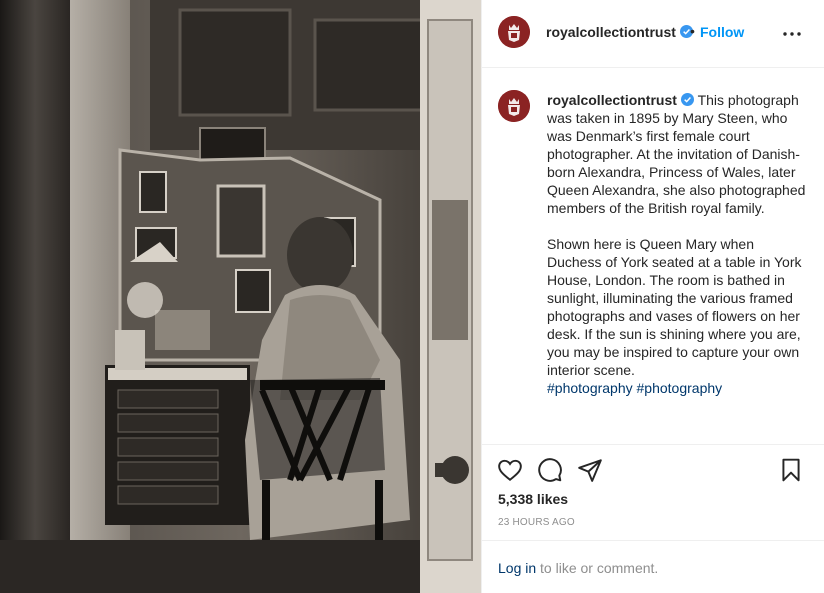 This screenshot has height=593, width=824. What do you see at coordinates (792, 34) in the screenshot?
I see `more-options-icon` at bounding box center [792, 34].